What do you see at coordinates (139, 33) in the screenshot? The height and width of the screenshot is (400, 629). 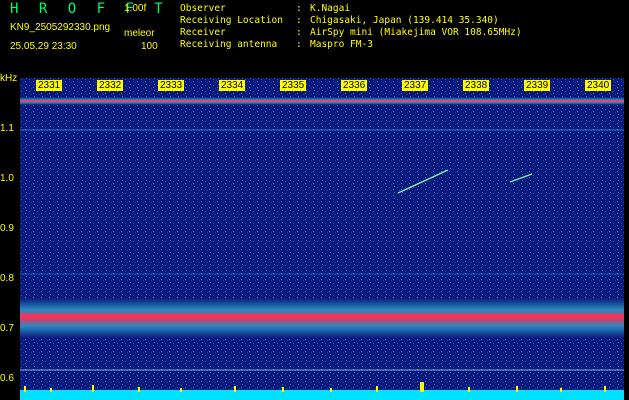 I see `meteor-label: meleor` at bounding box center [139, 33].